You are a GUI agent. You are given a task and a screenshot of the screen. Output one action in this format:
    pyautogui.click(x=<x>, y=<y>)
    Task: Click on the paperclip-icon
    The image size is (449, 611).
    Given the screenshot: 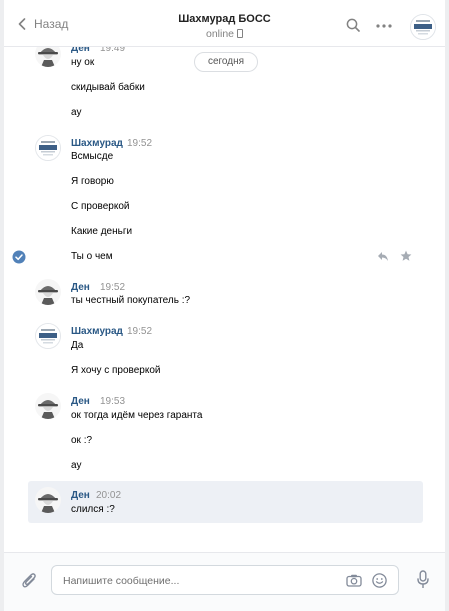 What is the action you would take?
    pyautogui.click(x=29, y=580)
    